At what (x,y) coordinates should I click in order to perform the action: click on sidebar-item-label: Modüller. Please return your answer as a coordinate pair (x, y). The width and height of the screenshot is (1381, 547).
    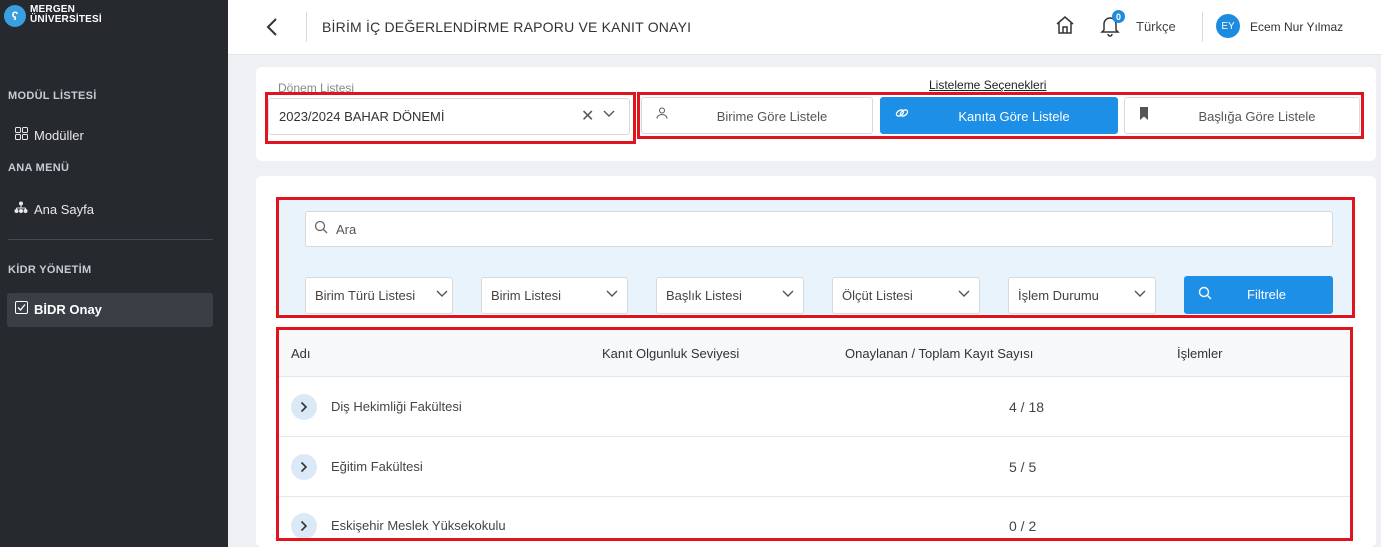
    Looking at the image, I should click on (59, 135).